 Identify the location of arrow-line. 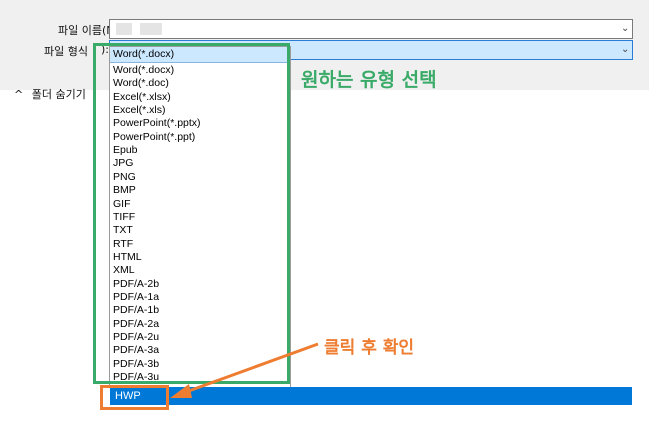
(252, 368).